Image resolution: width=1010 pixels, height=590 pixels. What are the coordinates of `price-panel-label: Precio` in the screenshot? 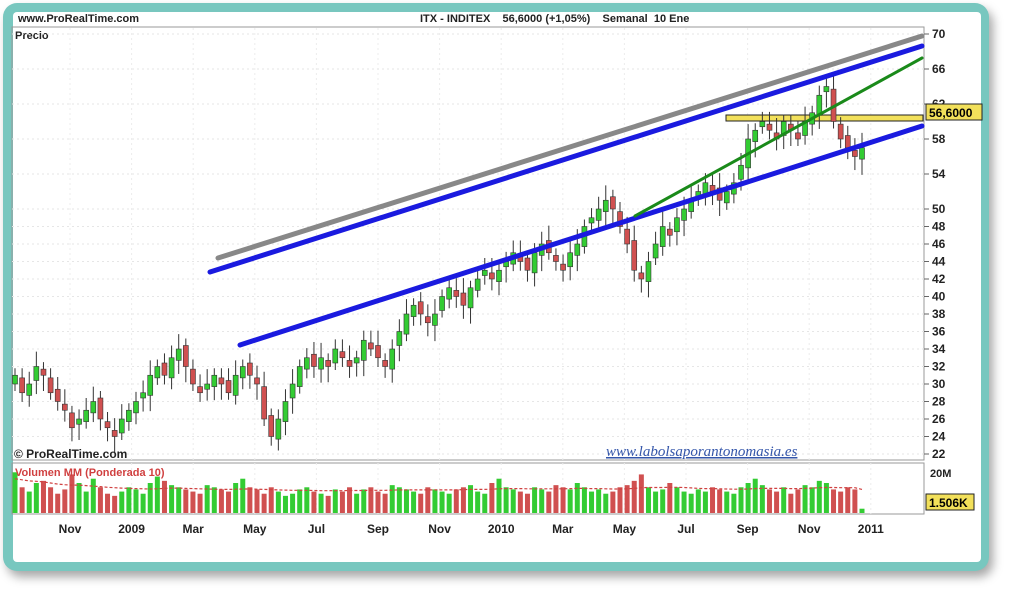 It's located at (32, 36).